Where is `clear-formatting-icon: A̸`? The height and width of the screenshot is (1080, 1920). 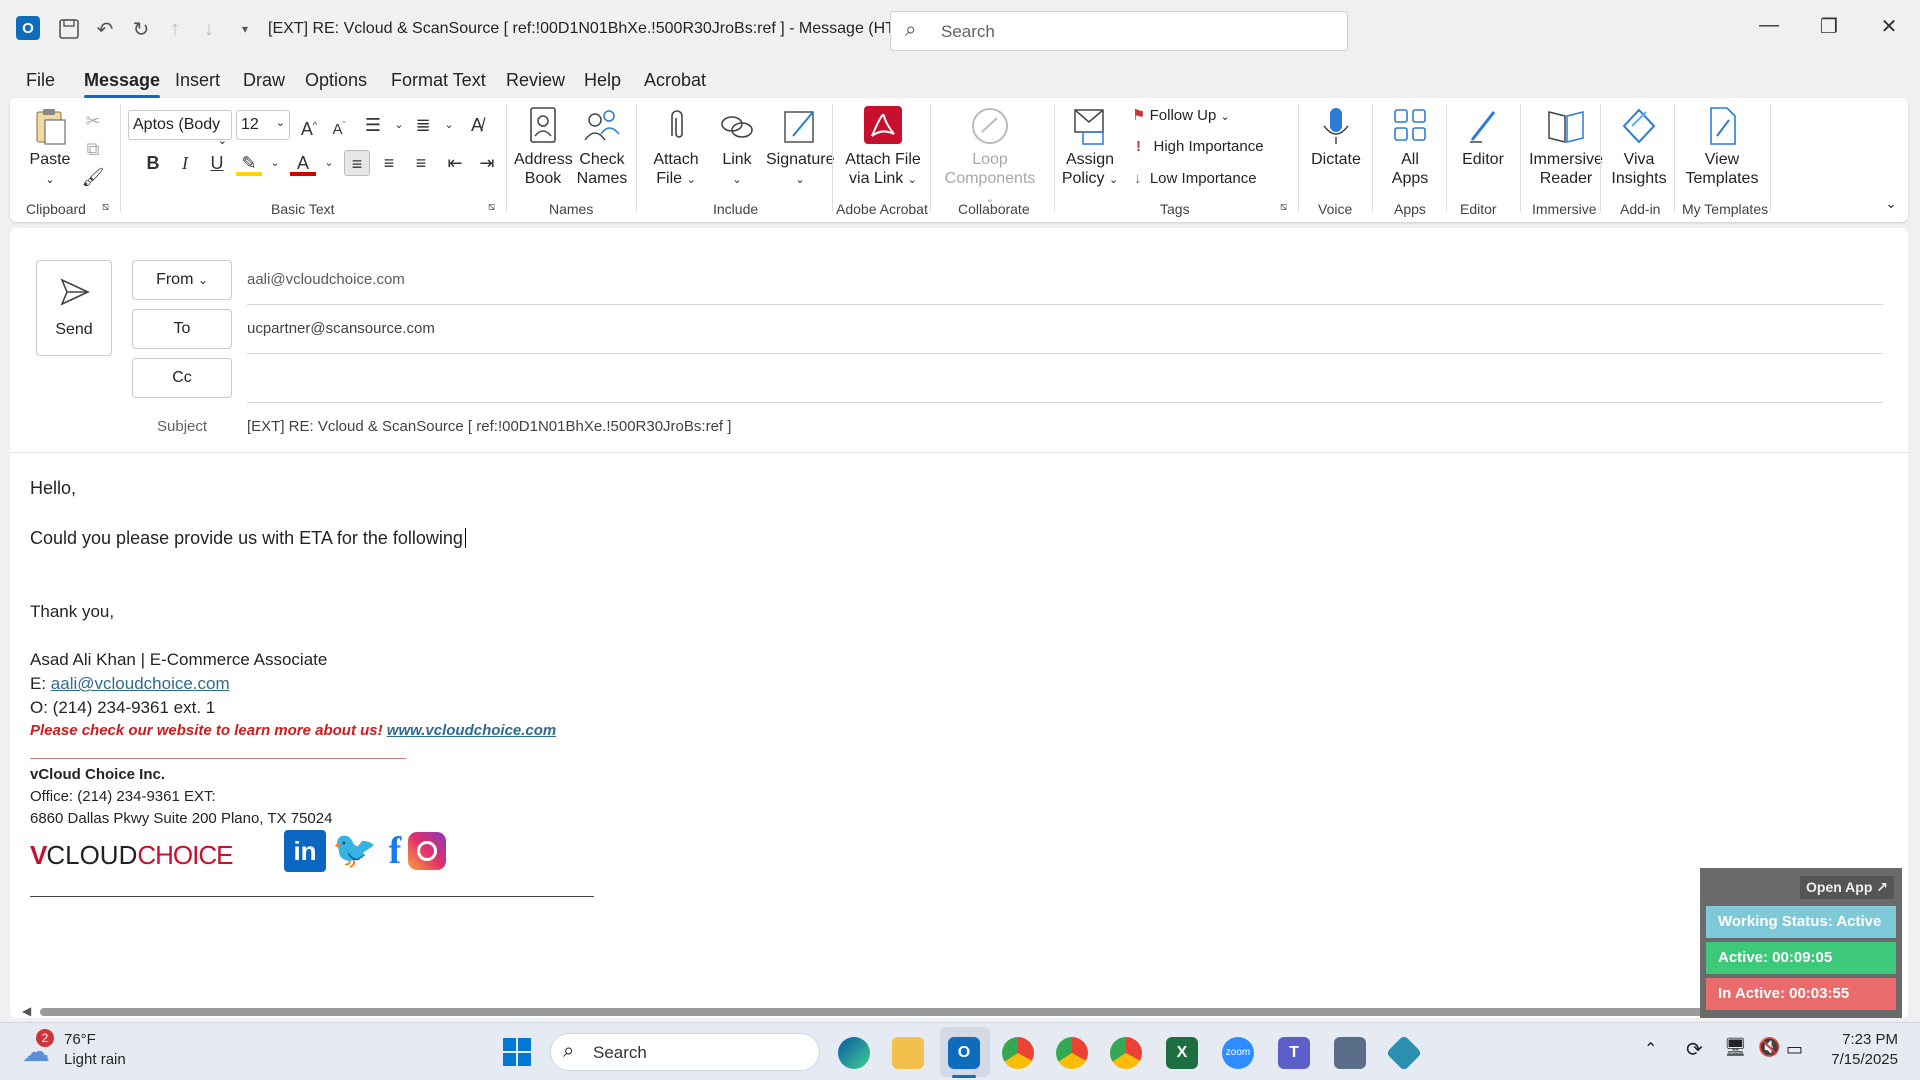
clear-formatting-icon: A̸ is located at coordinates (477, 125).